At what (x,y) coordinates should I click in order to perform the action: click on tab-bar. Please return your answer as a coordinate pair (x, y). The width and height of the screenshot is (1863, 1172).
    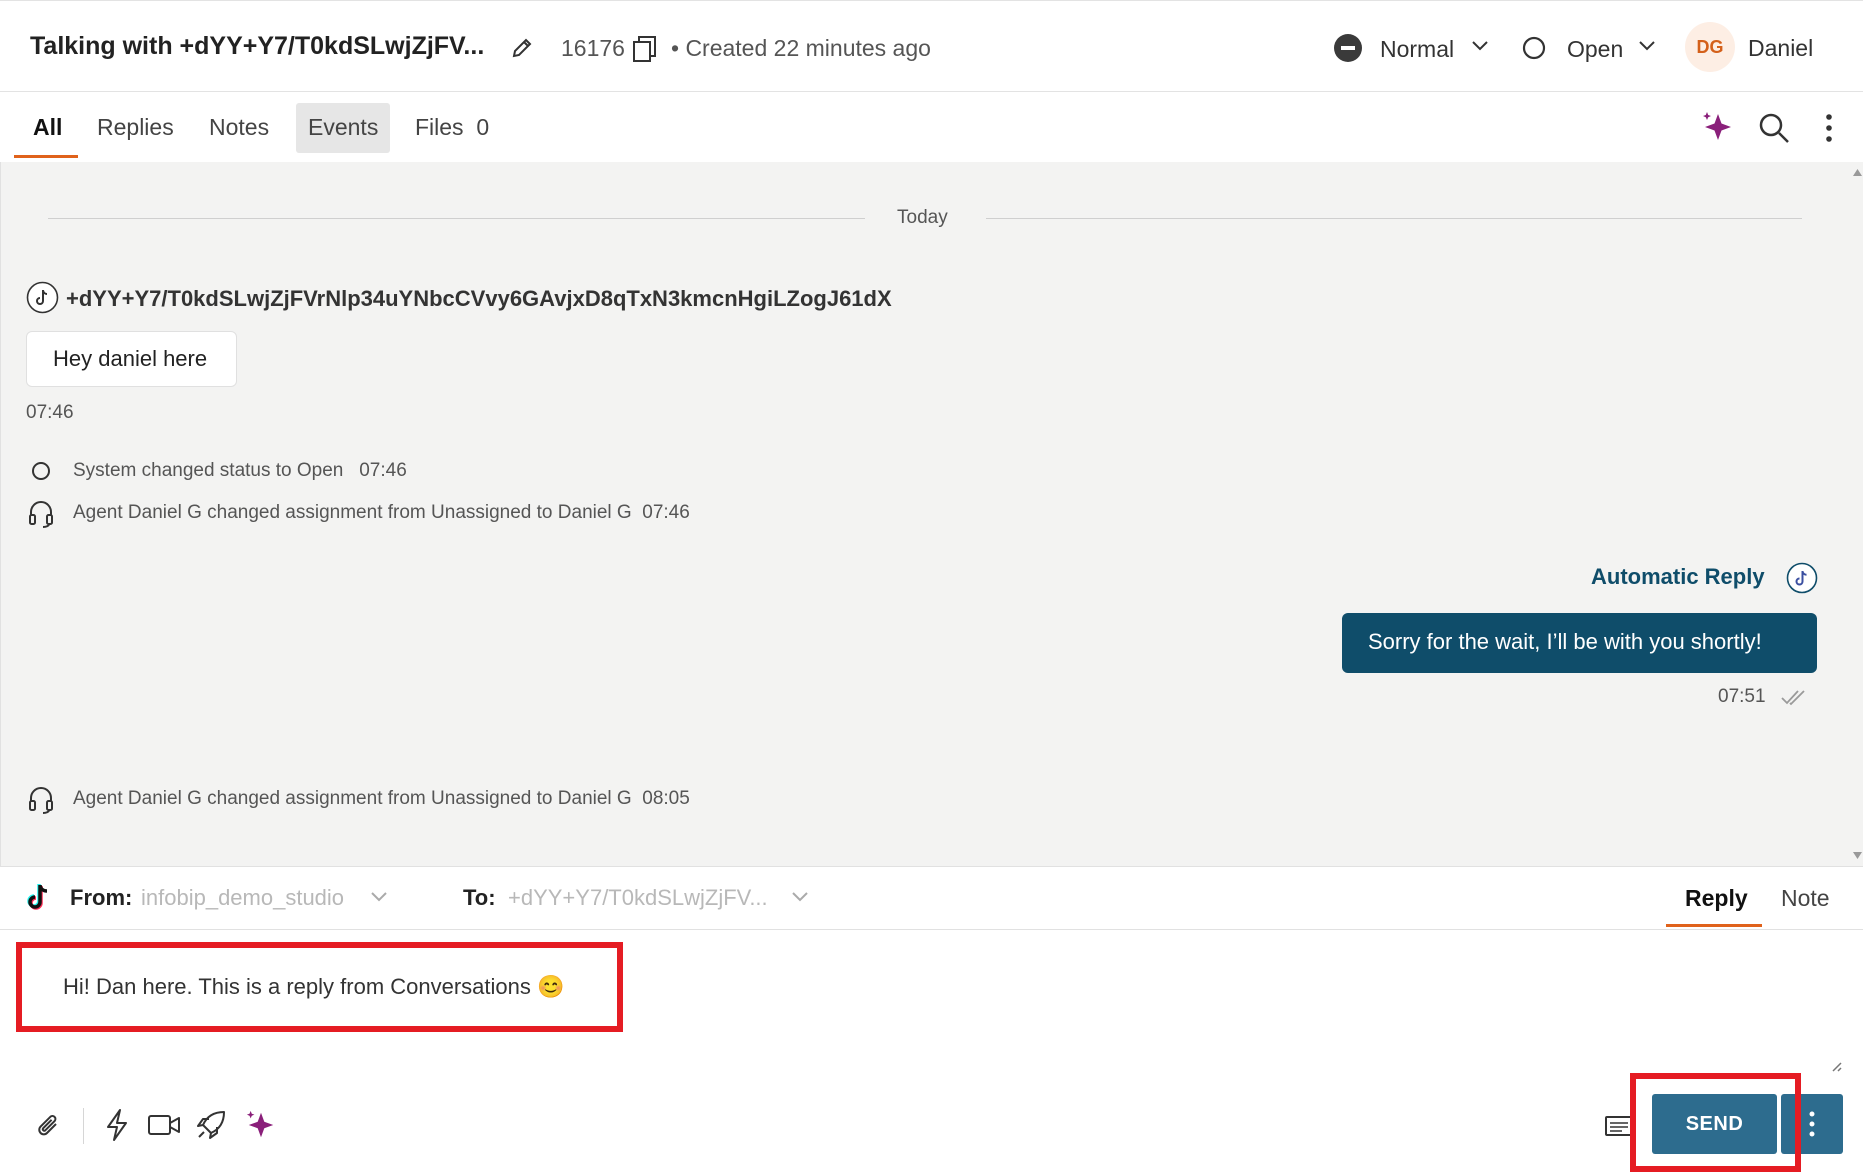
    Looking at the image, I should click on (931, 127).